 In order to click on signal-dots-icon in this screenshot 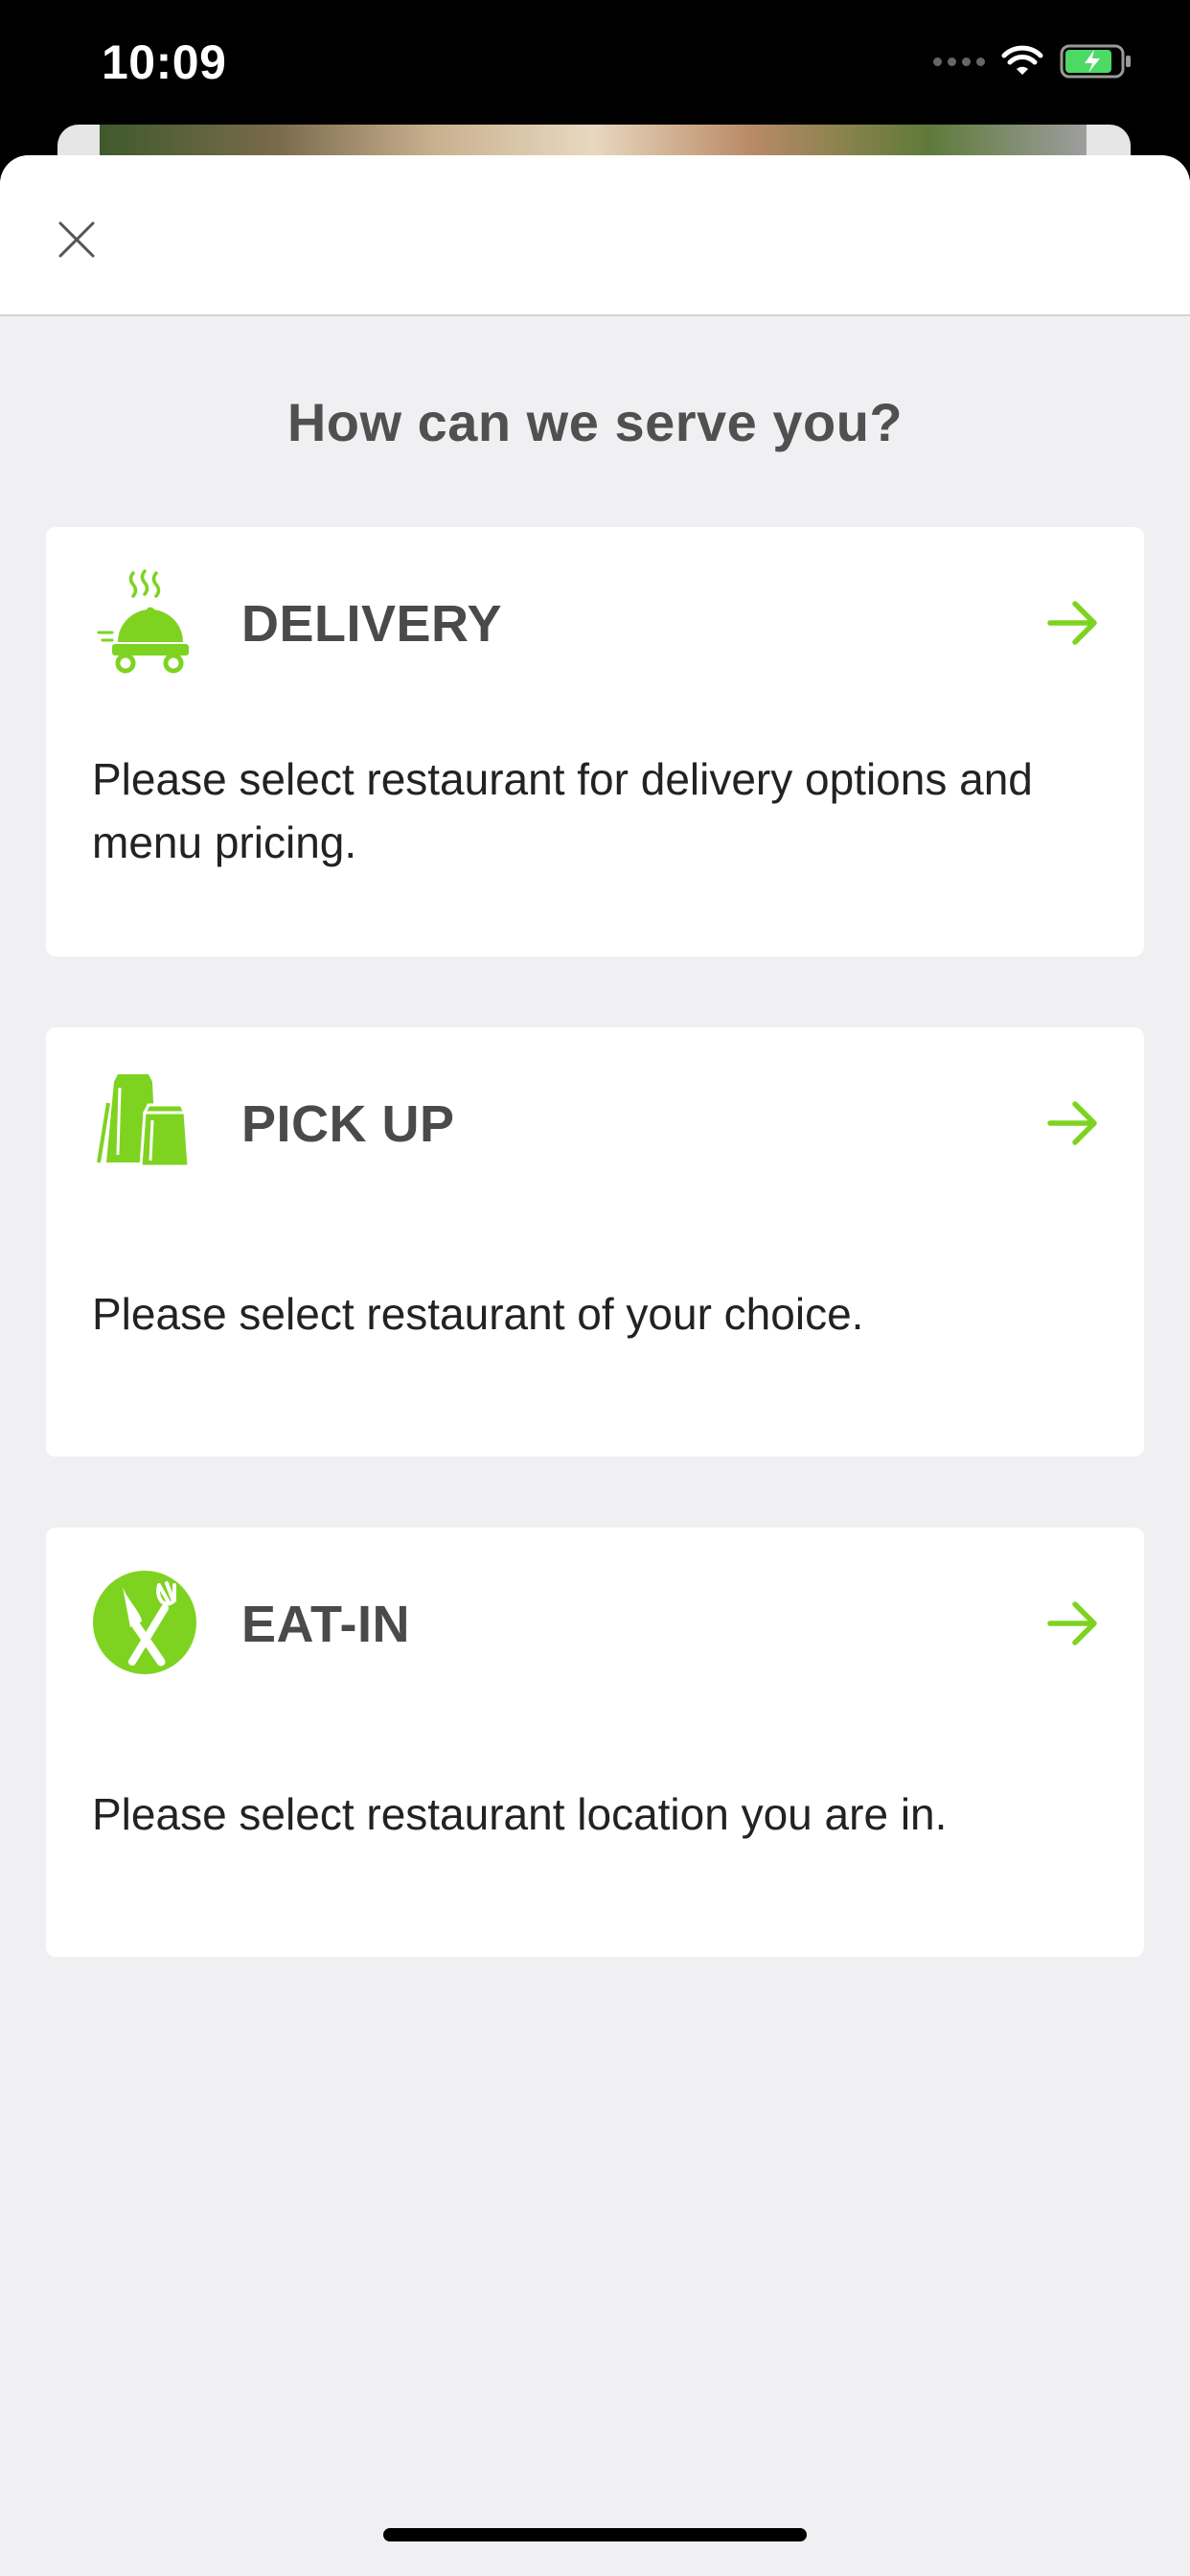, I will do `click(959, 62)`.